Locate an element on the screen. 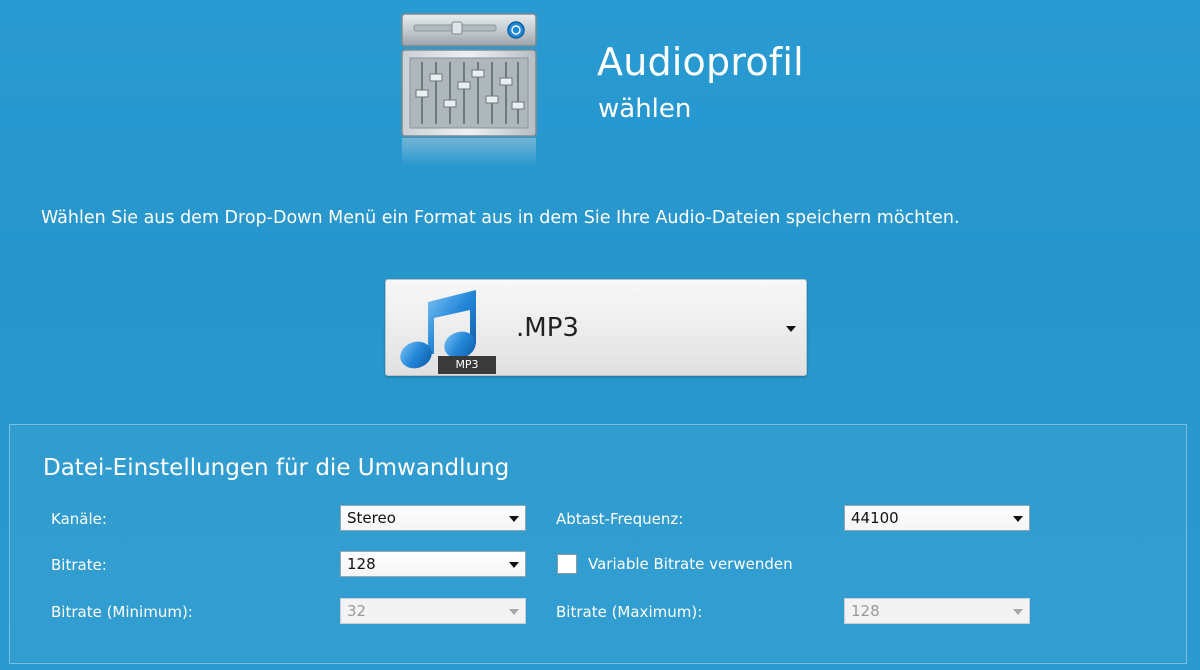  settings-title: Datei-Einstellungen für die Umwandlung is located at coordinates (276, 468).